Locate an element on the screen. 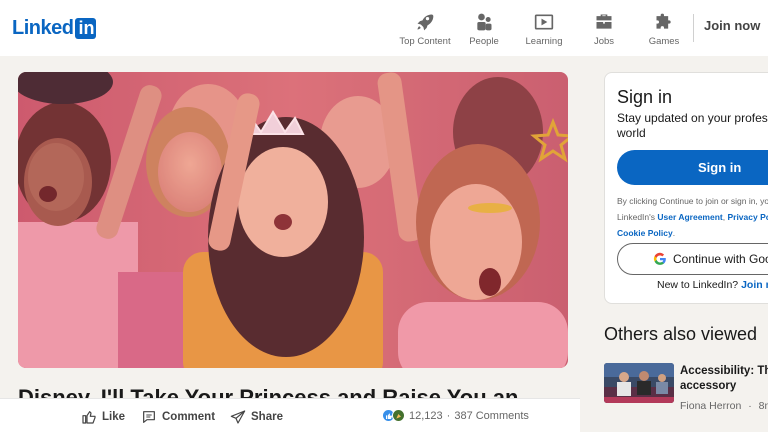 This screenshot has height=432, width=768. celebrate-reaction-icon is located at coordinates (398, 415).